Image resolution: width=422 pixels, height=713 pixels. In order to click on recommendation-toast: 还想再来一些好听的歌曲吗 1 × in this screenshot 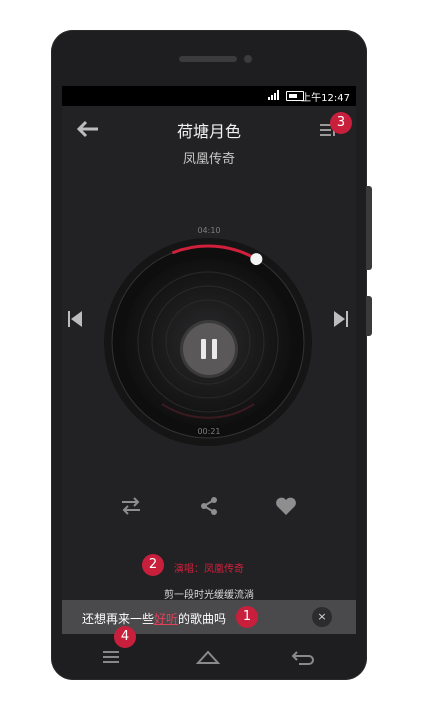, I will do `click(209, 617)`.